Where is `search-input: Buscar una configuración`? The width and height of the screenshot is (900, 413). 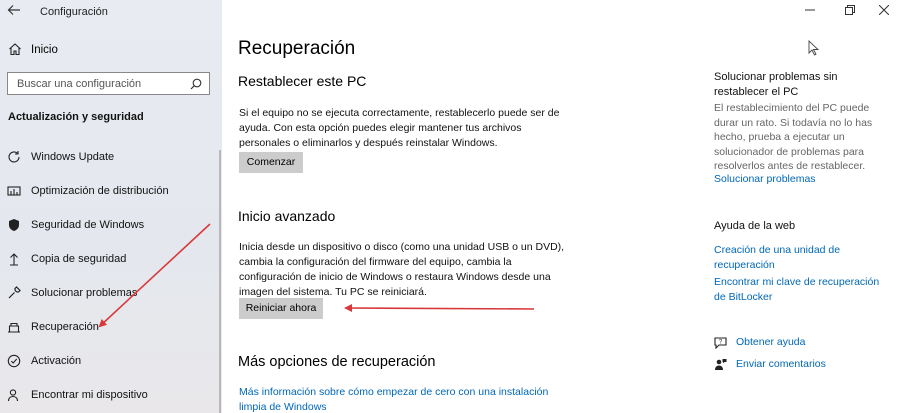 search-input: Buscar una configuración is located at coordinates (108, 83).